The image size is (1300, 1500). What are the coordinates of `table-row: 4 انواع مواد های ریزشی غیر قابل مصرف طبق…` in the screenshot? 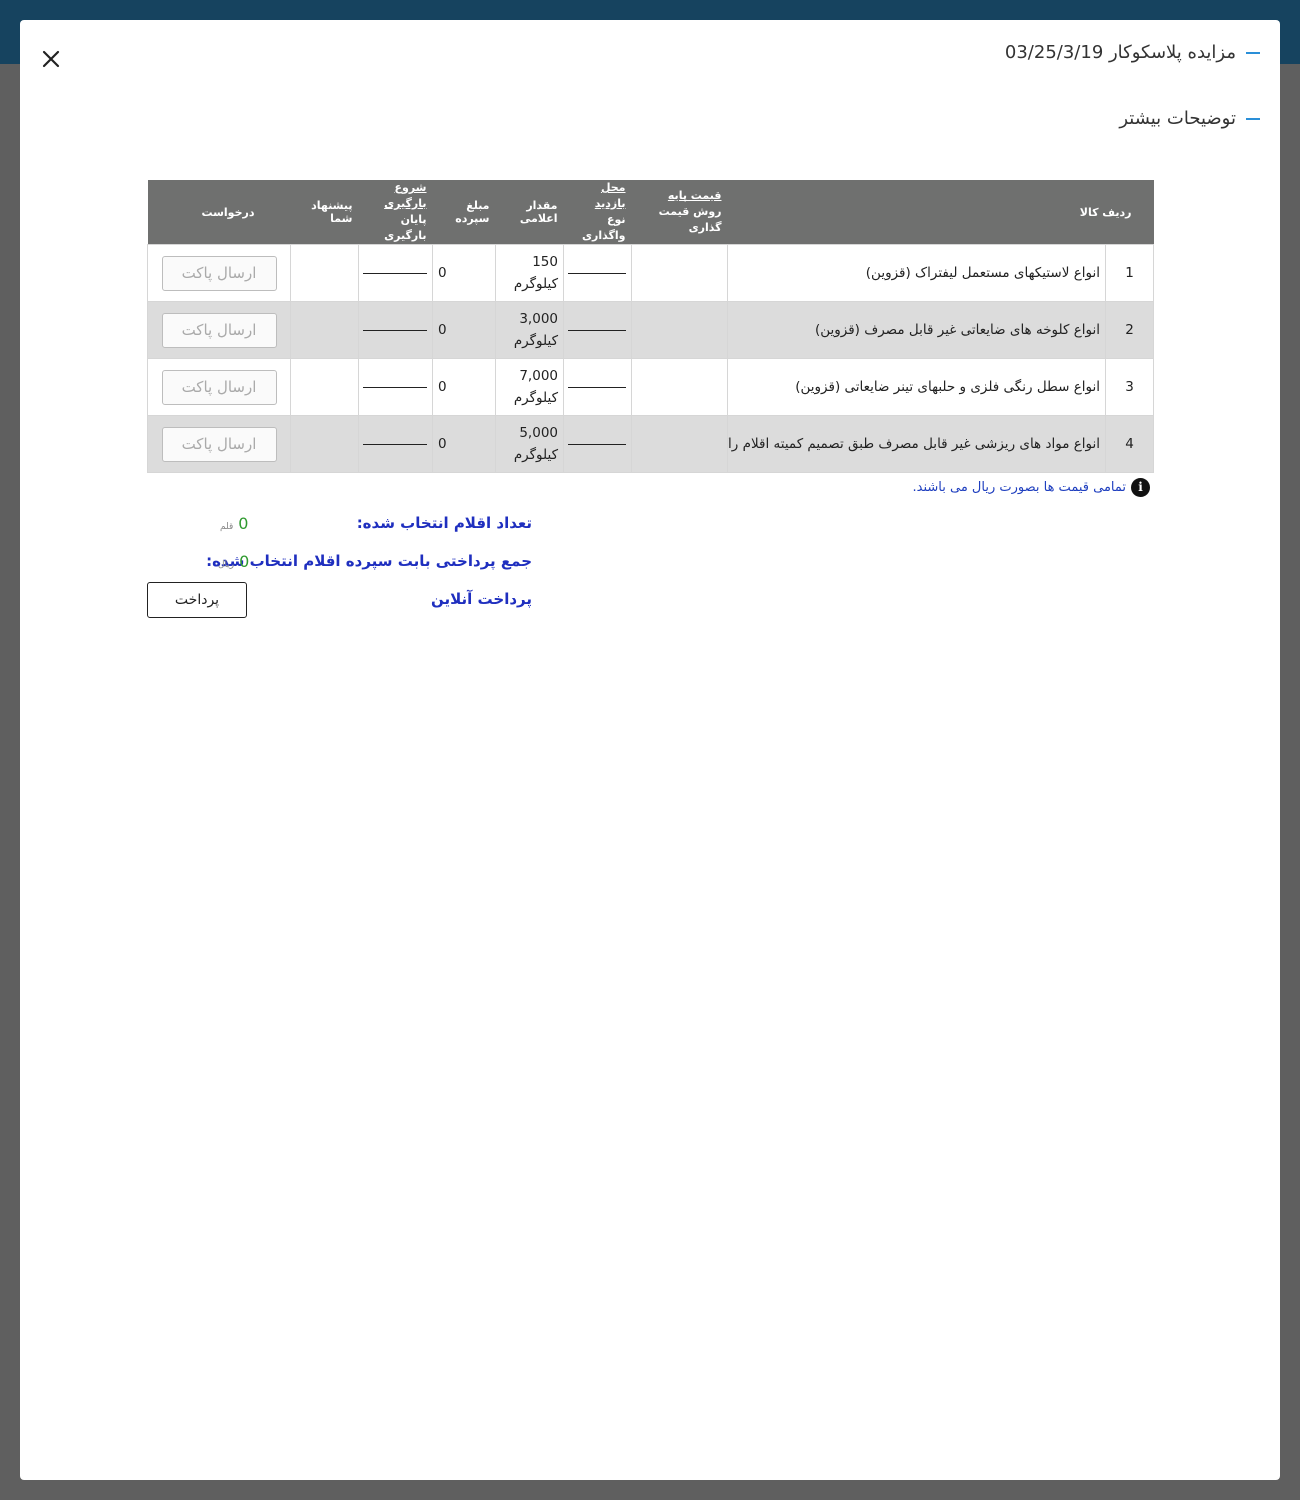 It's located at (651, 444).